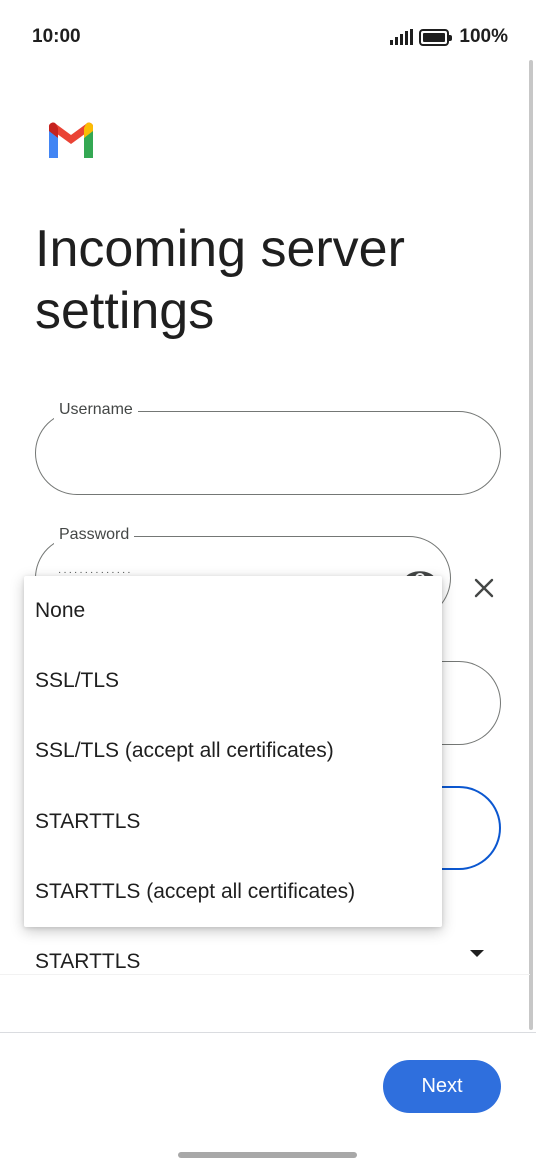 Image resolution: width=536 pixels, height=1172 pixels. What do you see at coordinates (484, 588) in the screenshot?
I see `close-icon` at bounding box center [484, 588].